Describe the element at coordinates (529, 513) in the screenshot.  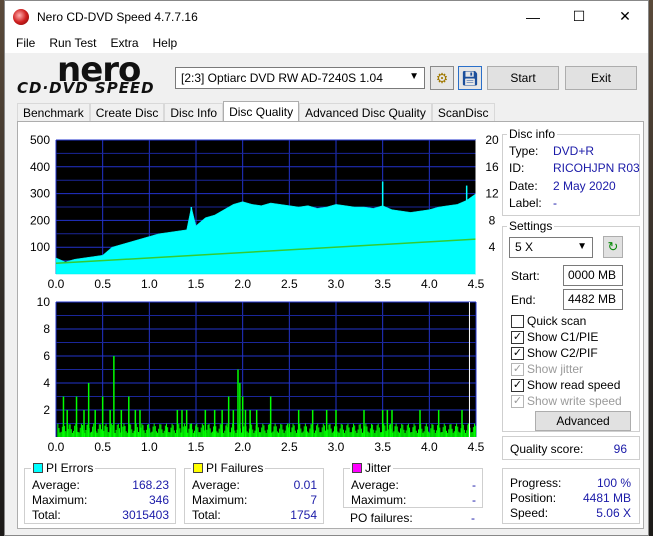
I see `speed-label: Speed:` at that location.